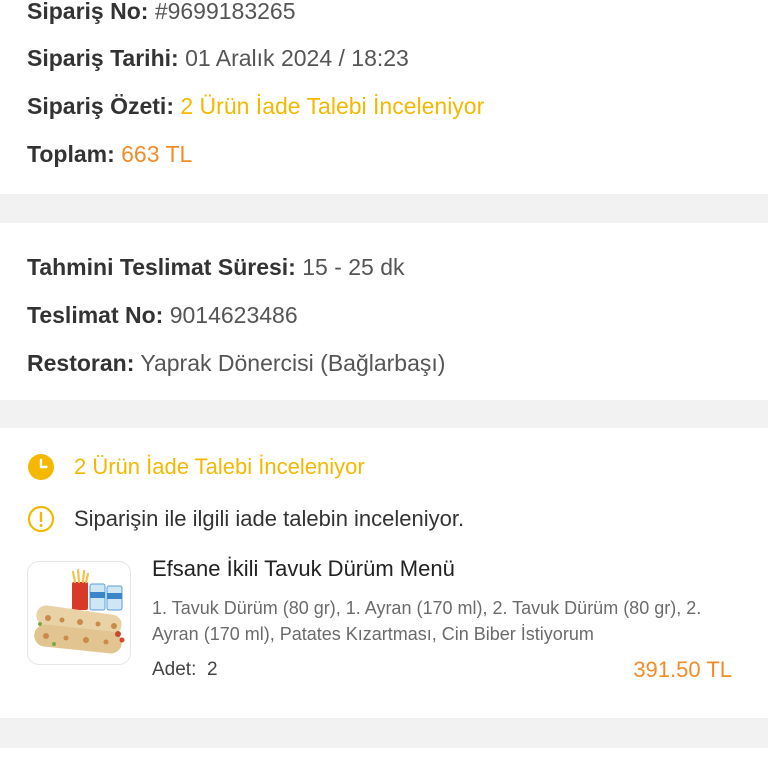 The height and width of the screenshot is (768, 768). What do you see at coordinates (95, 315) in the screenshot?
I see `delivery-number-label: Teslimat No:` at bounding box center [95, 315].